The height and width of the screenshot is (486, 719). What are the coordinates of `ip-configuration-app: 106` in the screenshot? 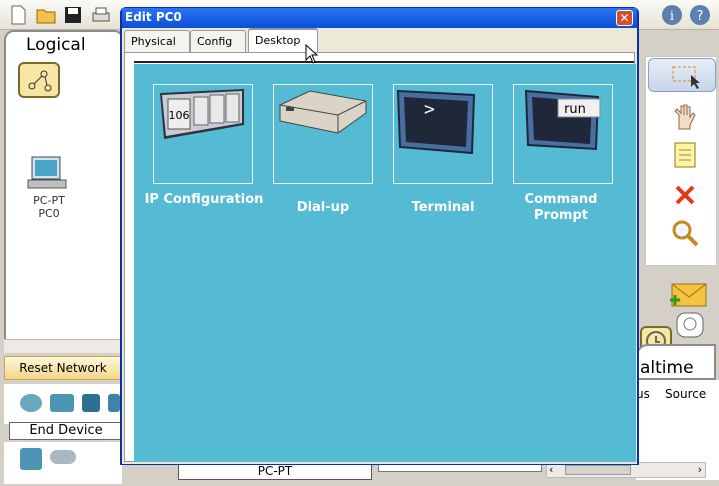 It's located at (203, 134).